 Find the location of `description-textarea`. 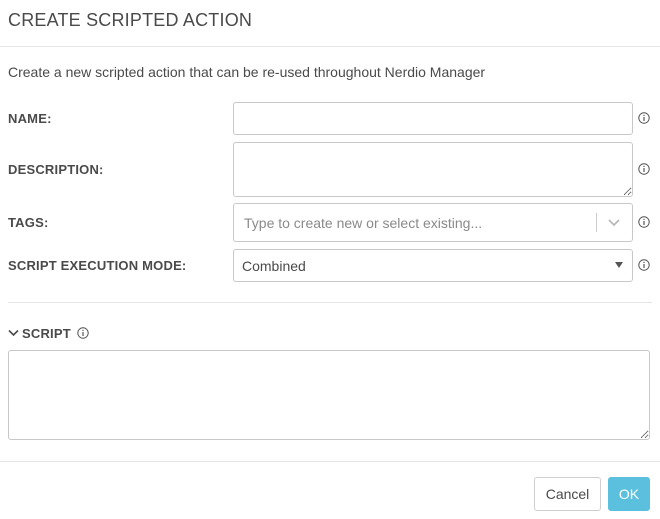

description-textarea is located at coordinates (433, 169).